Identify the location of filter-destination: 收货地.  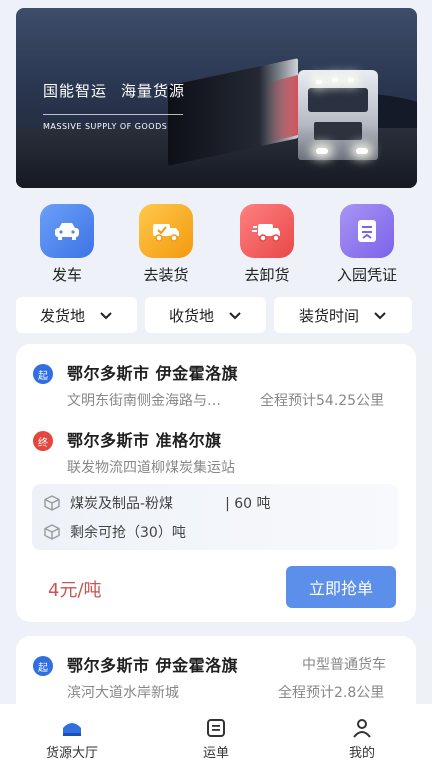
(205, 315).